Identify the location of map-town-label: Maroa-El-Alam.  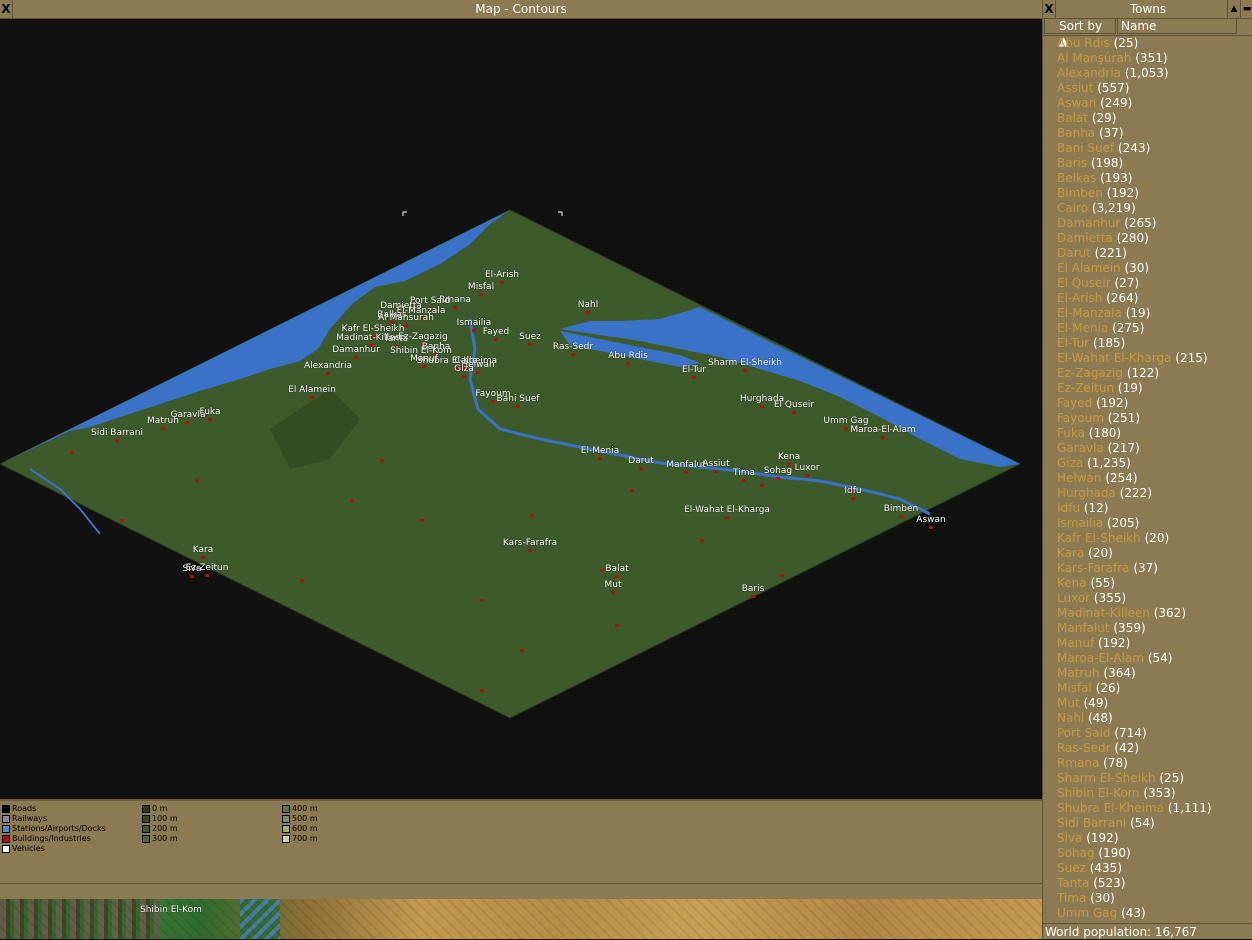
(882, 430).